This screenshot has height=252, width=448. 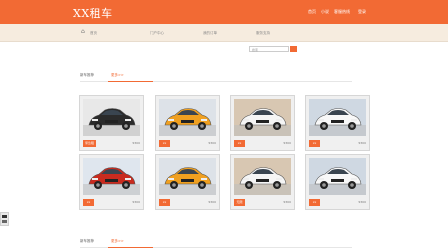 I want to click on car-card: 紧急租 ¥300, so click(x=111, y=123).